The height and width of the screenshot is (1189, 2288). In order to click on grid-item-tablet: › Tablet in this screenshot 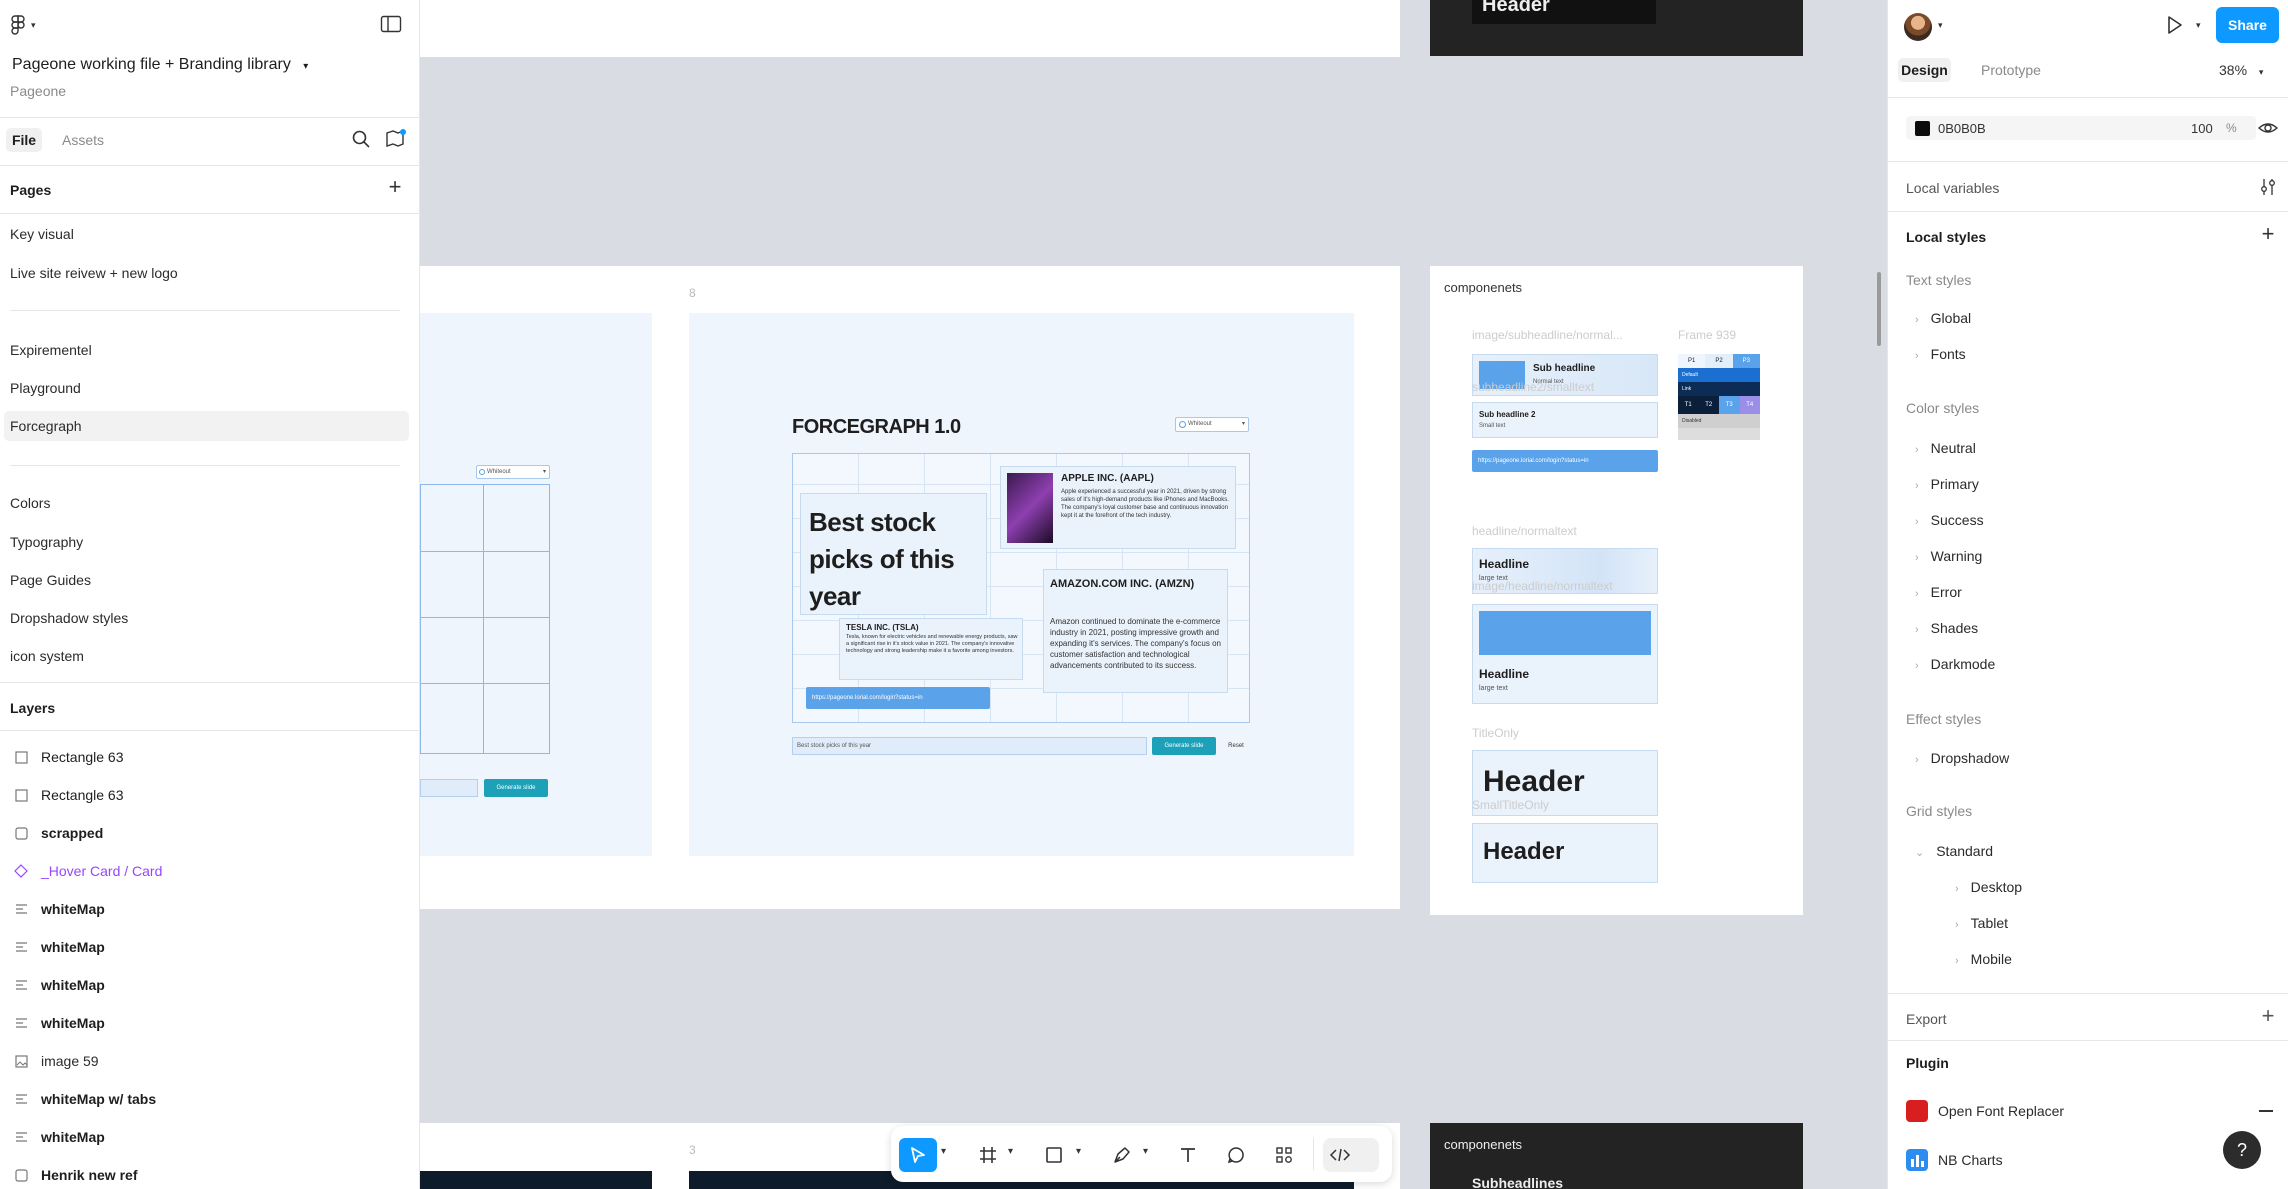, I will do `click(1981, 923)`.